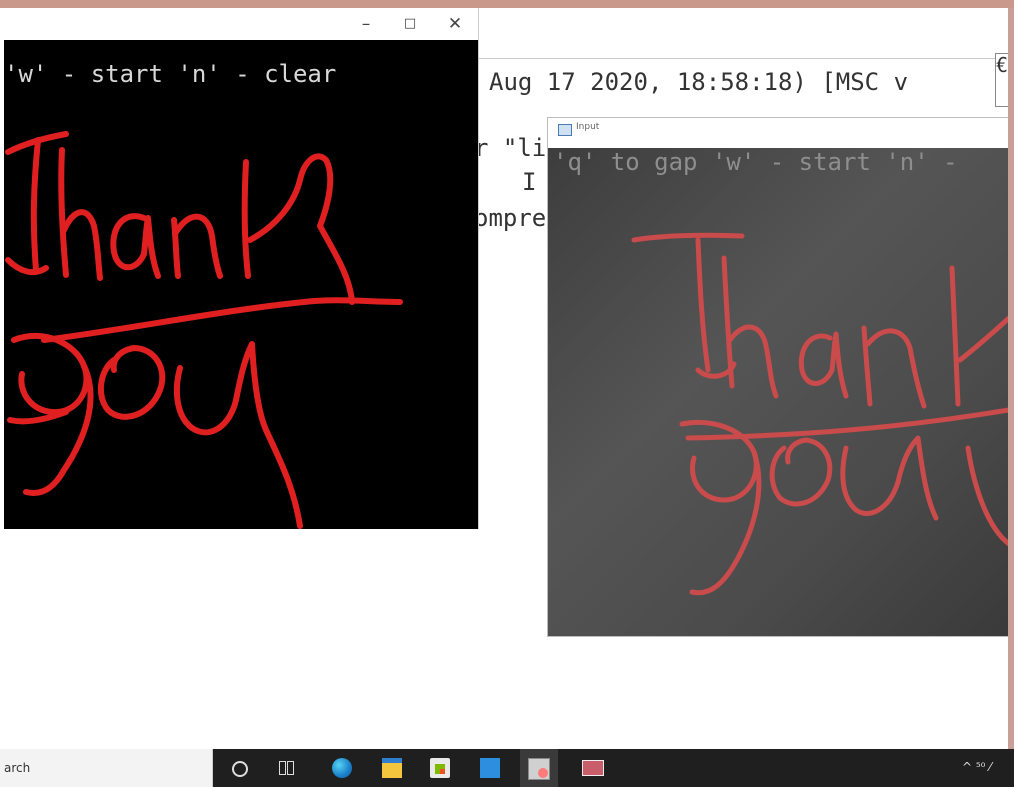 The image size is (1014, 787). I want to click on window-app-icon, so click(565, 130).